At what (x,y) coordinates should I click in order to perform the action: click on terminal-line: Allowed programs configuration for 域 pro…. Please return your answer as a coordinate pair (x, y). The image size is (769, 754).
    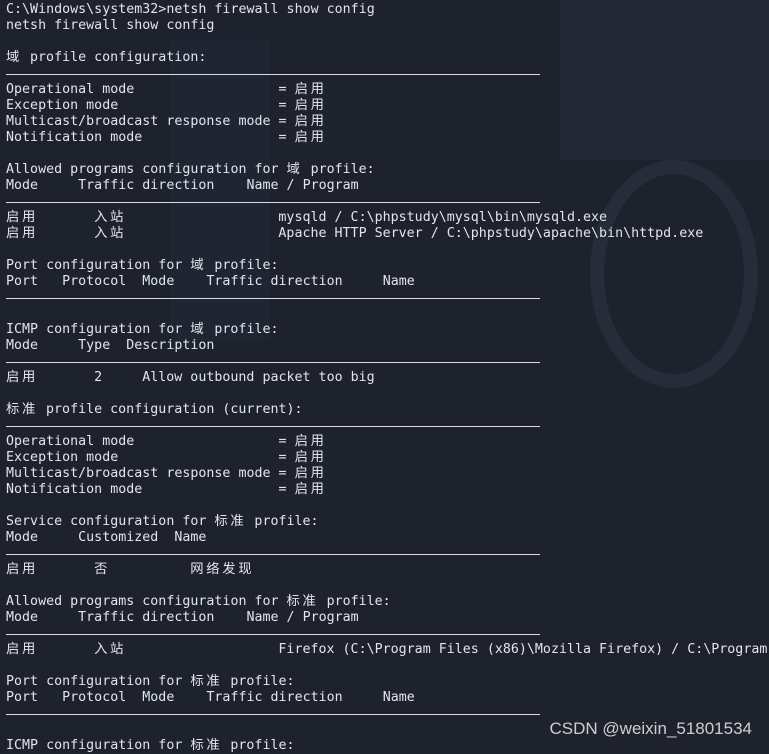
    Looking at the image, I should click on (190, 169).